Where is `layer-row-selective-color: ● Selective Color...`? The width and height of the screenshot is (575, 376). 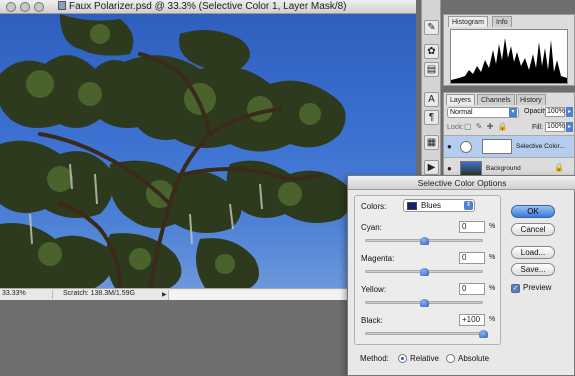
layer-row-selective-color: ● Selective Color... is located at coordinates (509, 146).